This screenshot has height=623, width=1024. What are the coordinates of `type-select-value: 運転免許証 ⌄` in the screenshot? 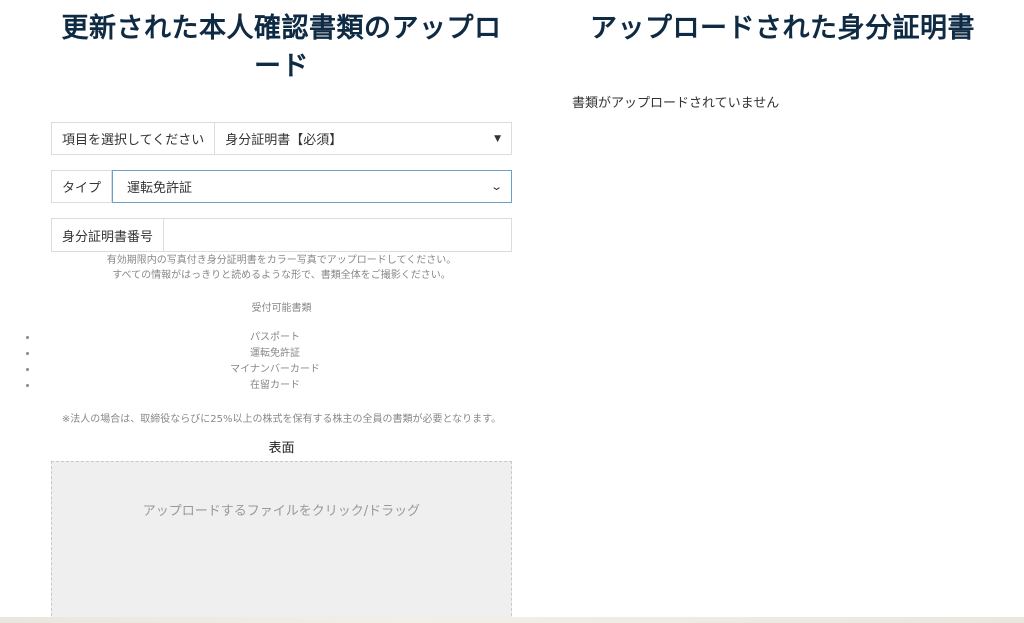 It's located at (312, 186).